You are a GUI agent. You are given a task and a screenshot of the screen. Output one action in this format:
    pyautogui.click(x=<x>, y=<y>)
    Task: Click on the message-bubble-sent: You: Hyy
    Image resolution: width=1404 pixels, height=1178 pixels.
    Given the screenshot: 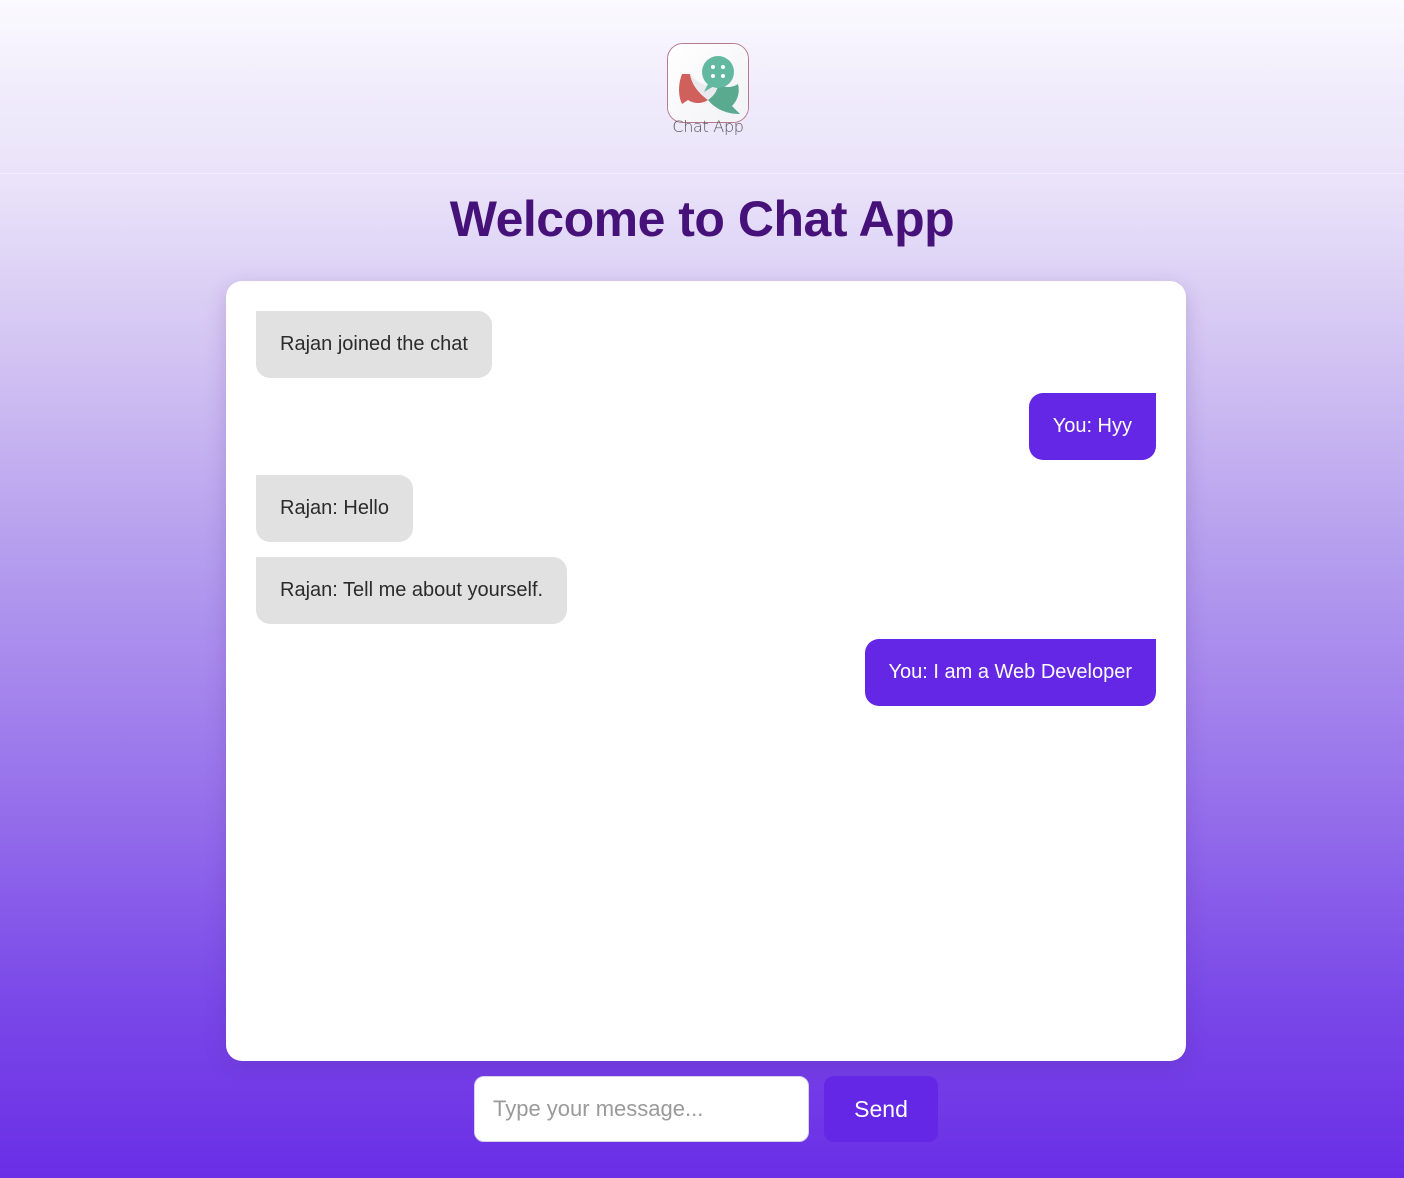 What is the action you would take?
    pyautogui.click(x=1092, y=426)
    